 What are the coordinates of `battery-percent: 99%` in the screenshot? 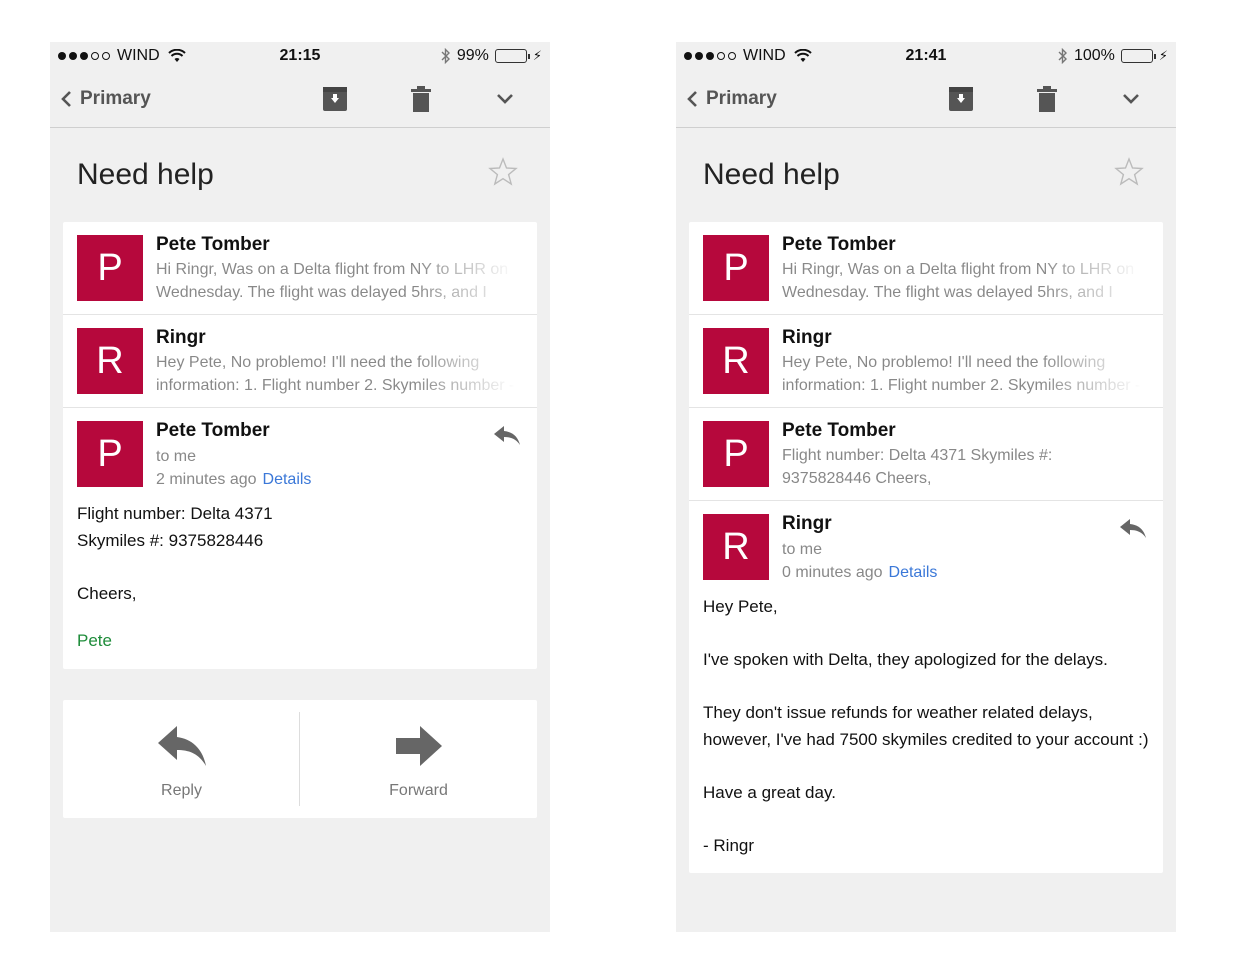 It's located at (472, 55).